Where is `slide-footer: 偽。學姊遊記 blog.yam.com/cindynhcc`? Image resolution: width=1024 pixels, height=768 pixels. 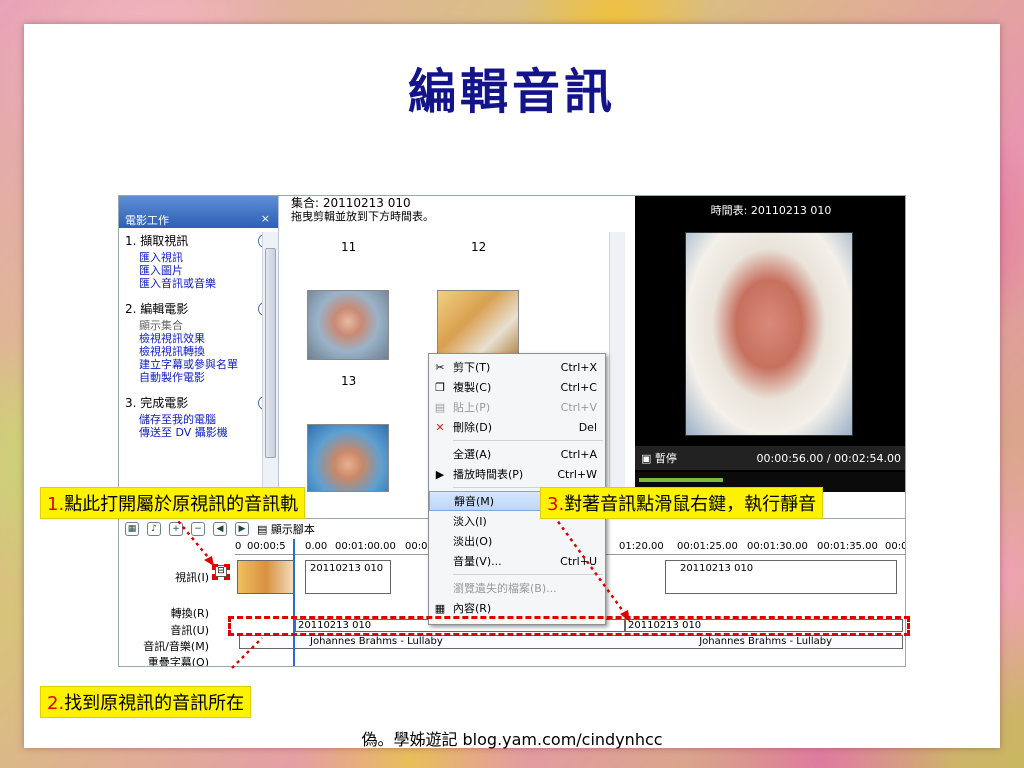 slide-footer: 偽。學姊遊記 blog.yam.com/cindynhcc is located at coordinates (512, 739).